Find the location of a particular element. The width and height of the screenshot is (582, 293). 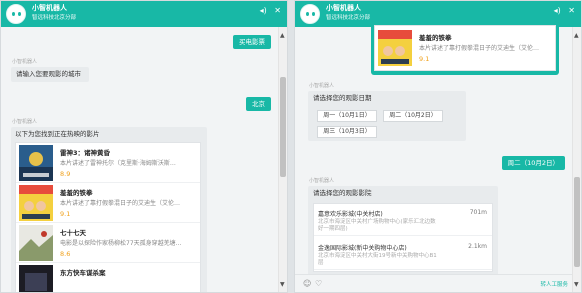

cinema-prompt: 请选择您的观影影院 is located at coordinates (342, 193).